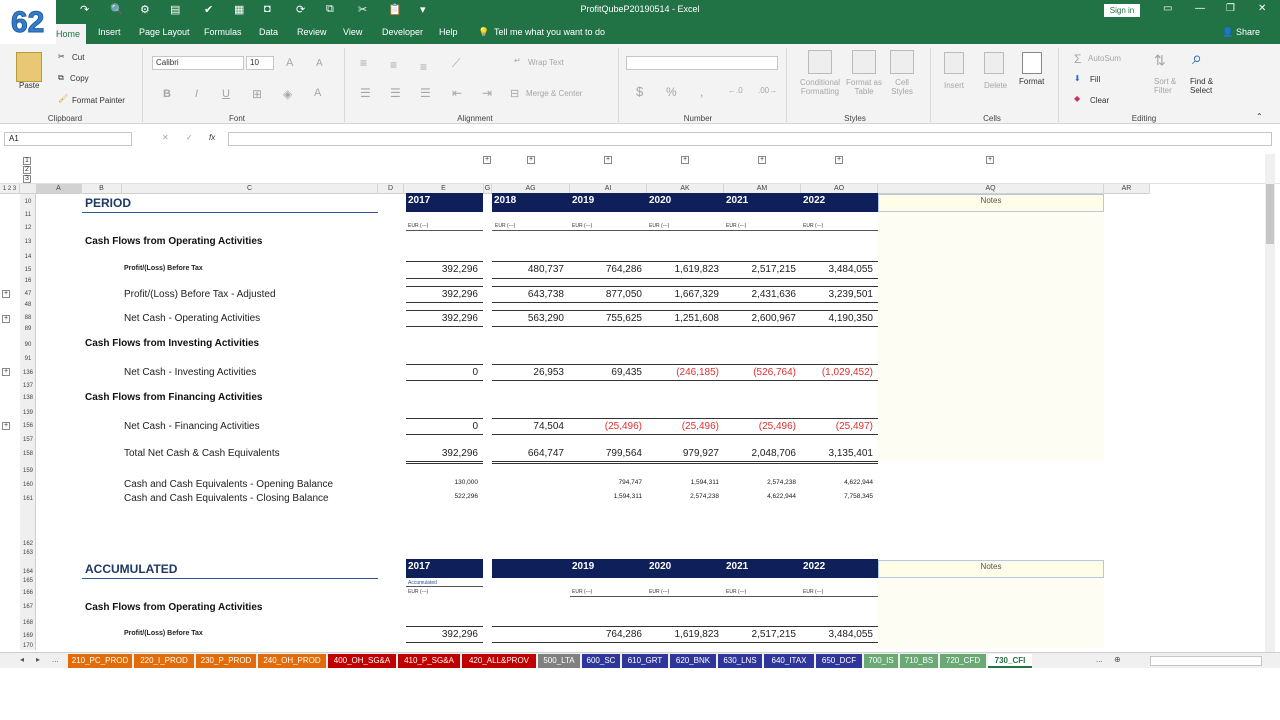  I want to click on delete-cells-icon, so click(994, 63).